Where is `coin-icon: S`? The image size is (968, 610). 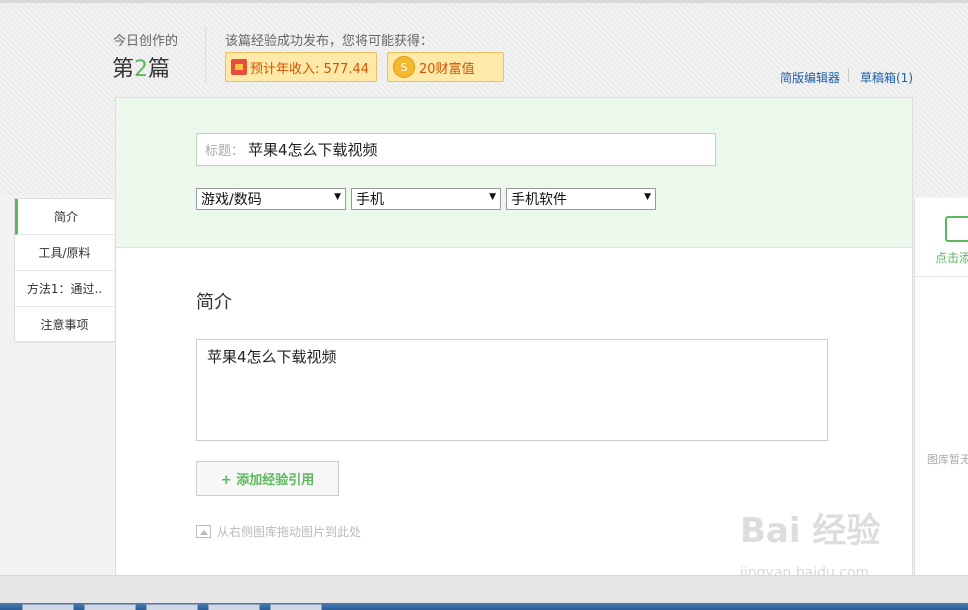
coin-icon: S is located at coordinates (404, 67).